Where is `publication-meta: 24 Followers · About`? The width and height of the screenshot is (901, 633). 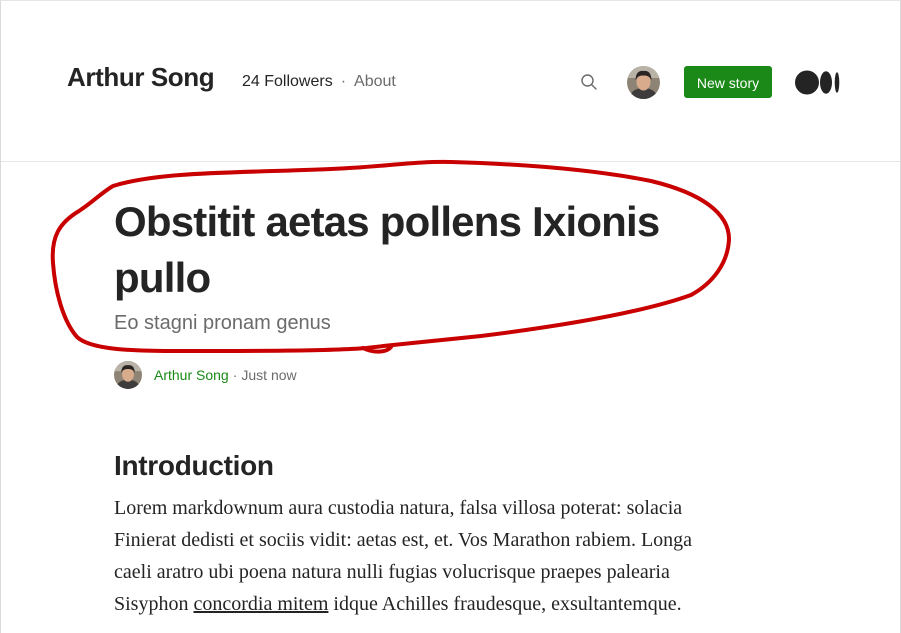
publication-meta: 24 Followers · About is located at coordinates (319, 82).